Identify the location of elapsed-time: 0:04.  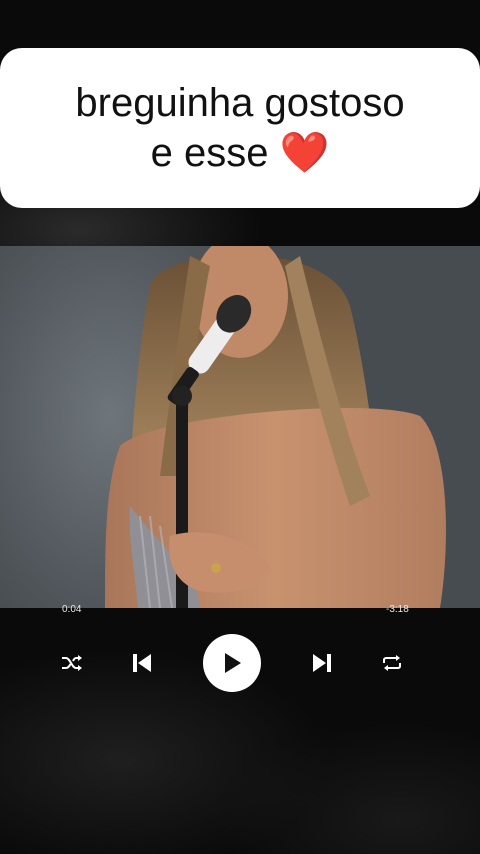
(72, 609).